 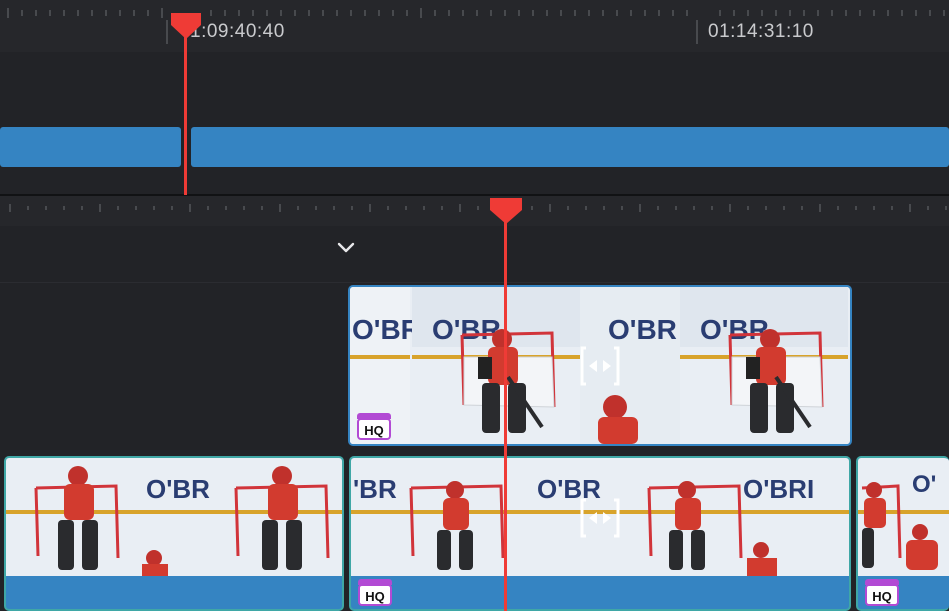 I want to click on svg-text: O'BRI, so click(x=778, y=489).